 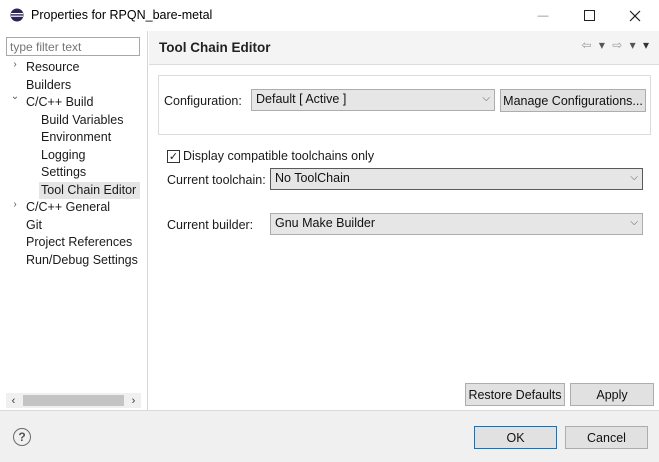 I want to click on cancel-button: Cancel, so click(x=606, y=437).